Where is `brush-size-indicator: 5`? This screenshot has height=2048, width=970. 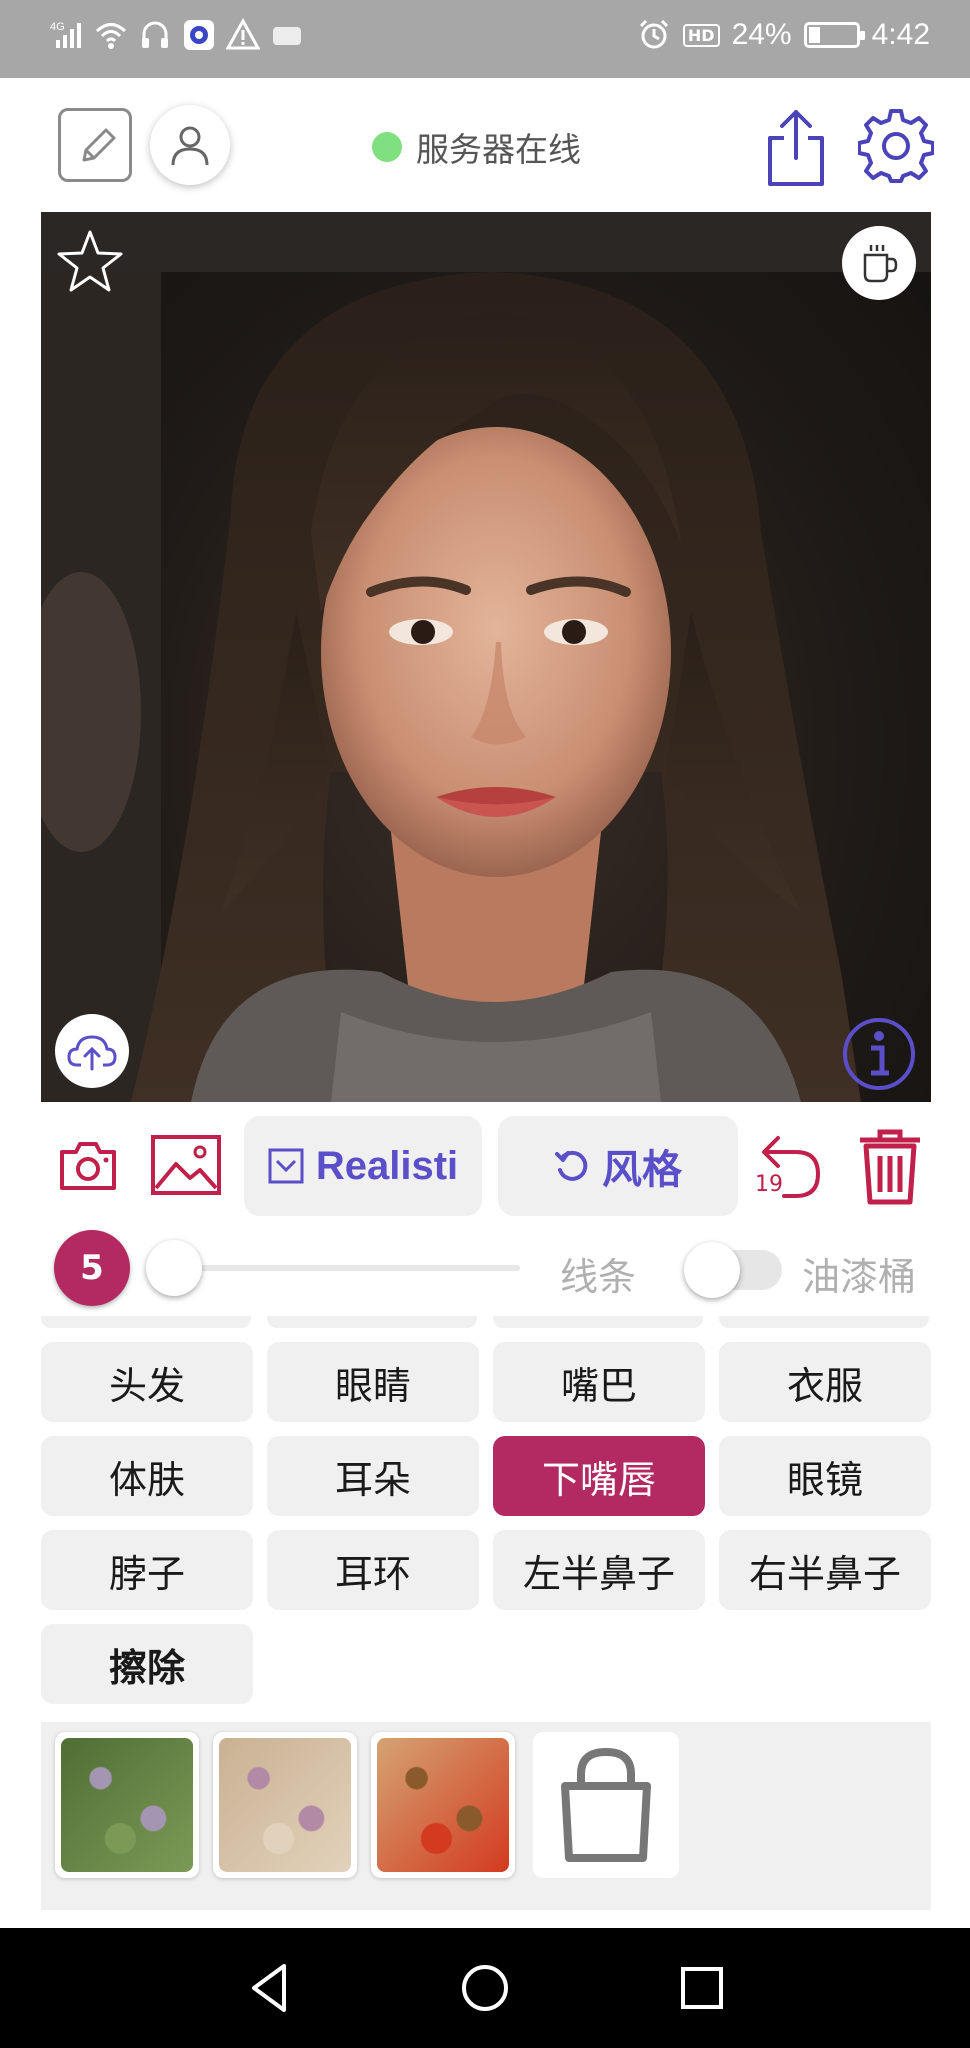
brush-size-indicator: 5 is located at coordinates (92, 1268).